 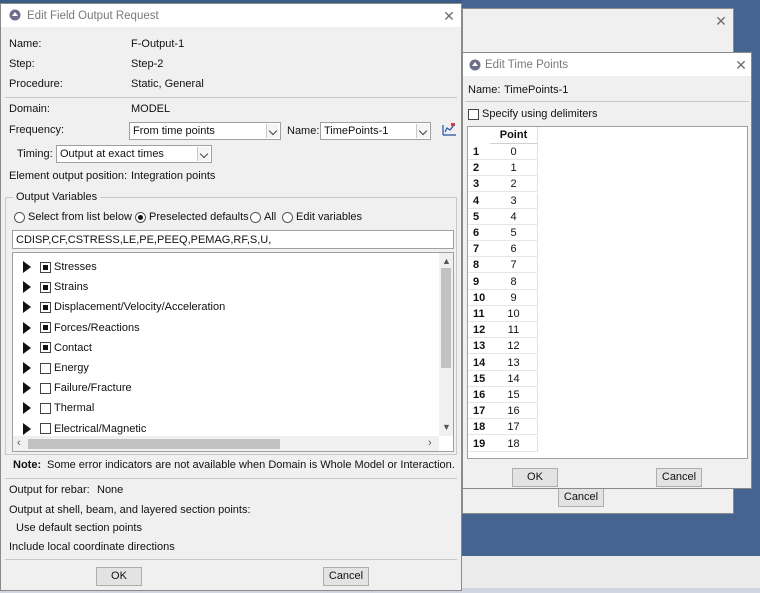 What do you see at coordinates (158, 44) in the screenshot?
I see `name-value: F-Output-1` at bounding box center [158, 44].